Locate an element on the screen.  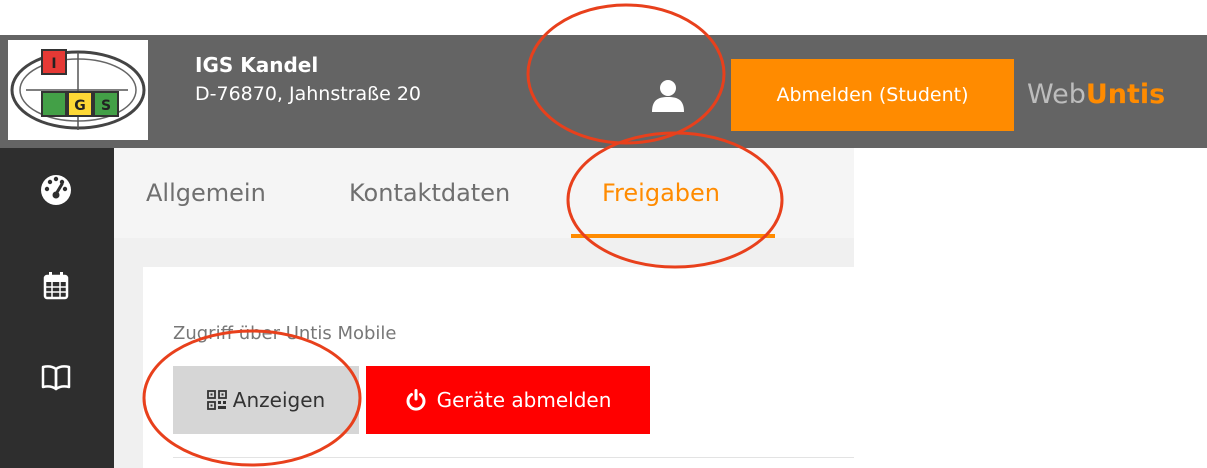
sidebar is located at coordinates (57, 308).